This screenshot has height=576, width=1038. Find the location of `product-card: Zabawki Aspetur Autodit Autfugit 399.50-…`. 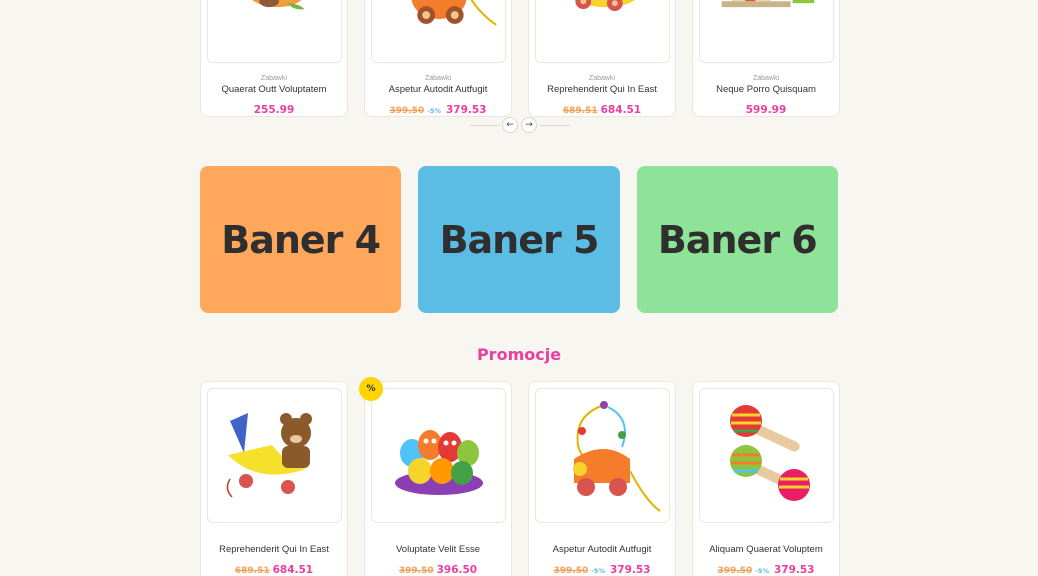

product-card: Zabawki Aspetur Autodit Autfugit 399.50-… is located at coordinates (438, 58).